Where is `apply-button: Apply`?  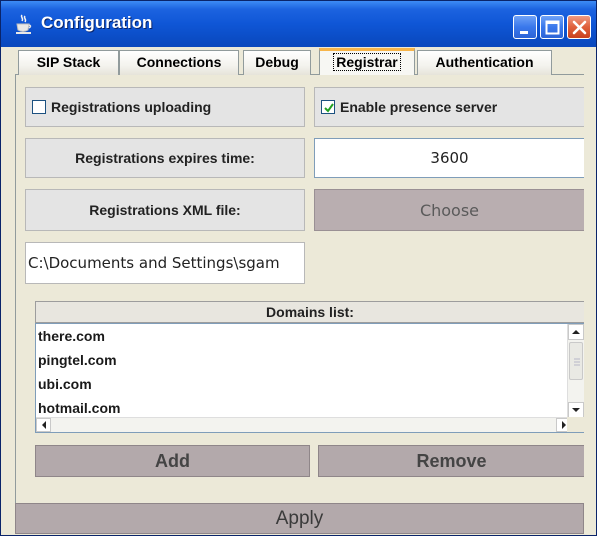 apply-button: Apply is located at coordinates (299, 518).